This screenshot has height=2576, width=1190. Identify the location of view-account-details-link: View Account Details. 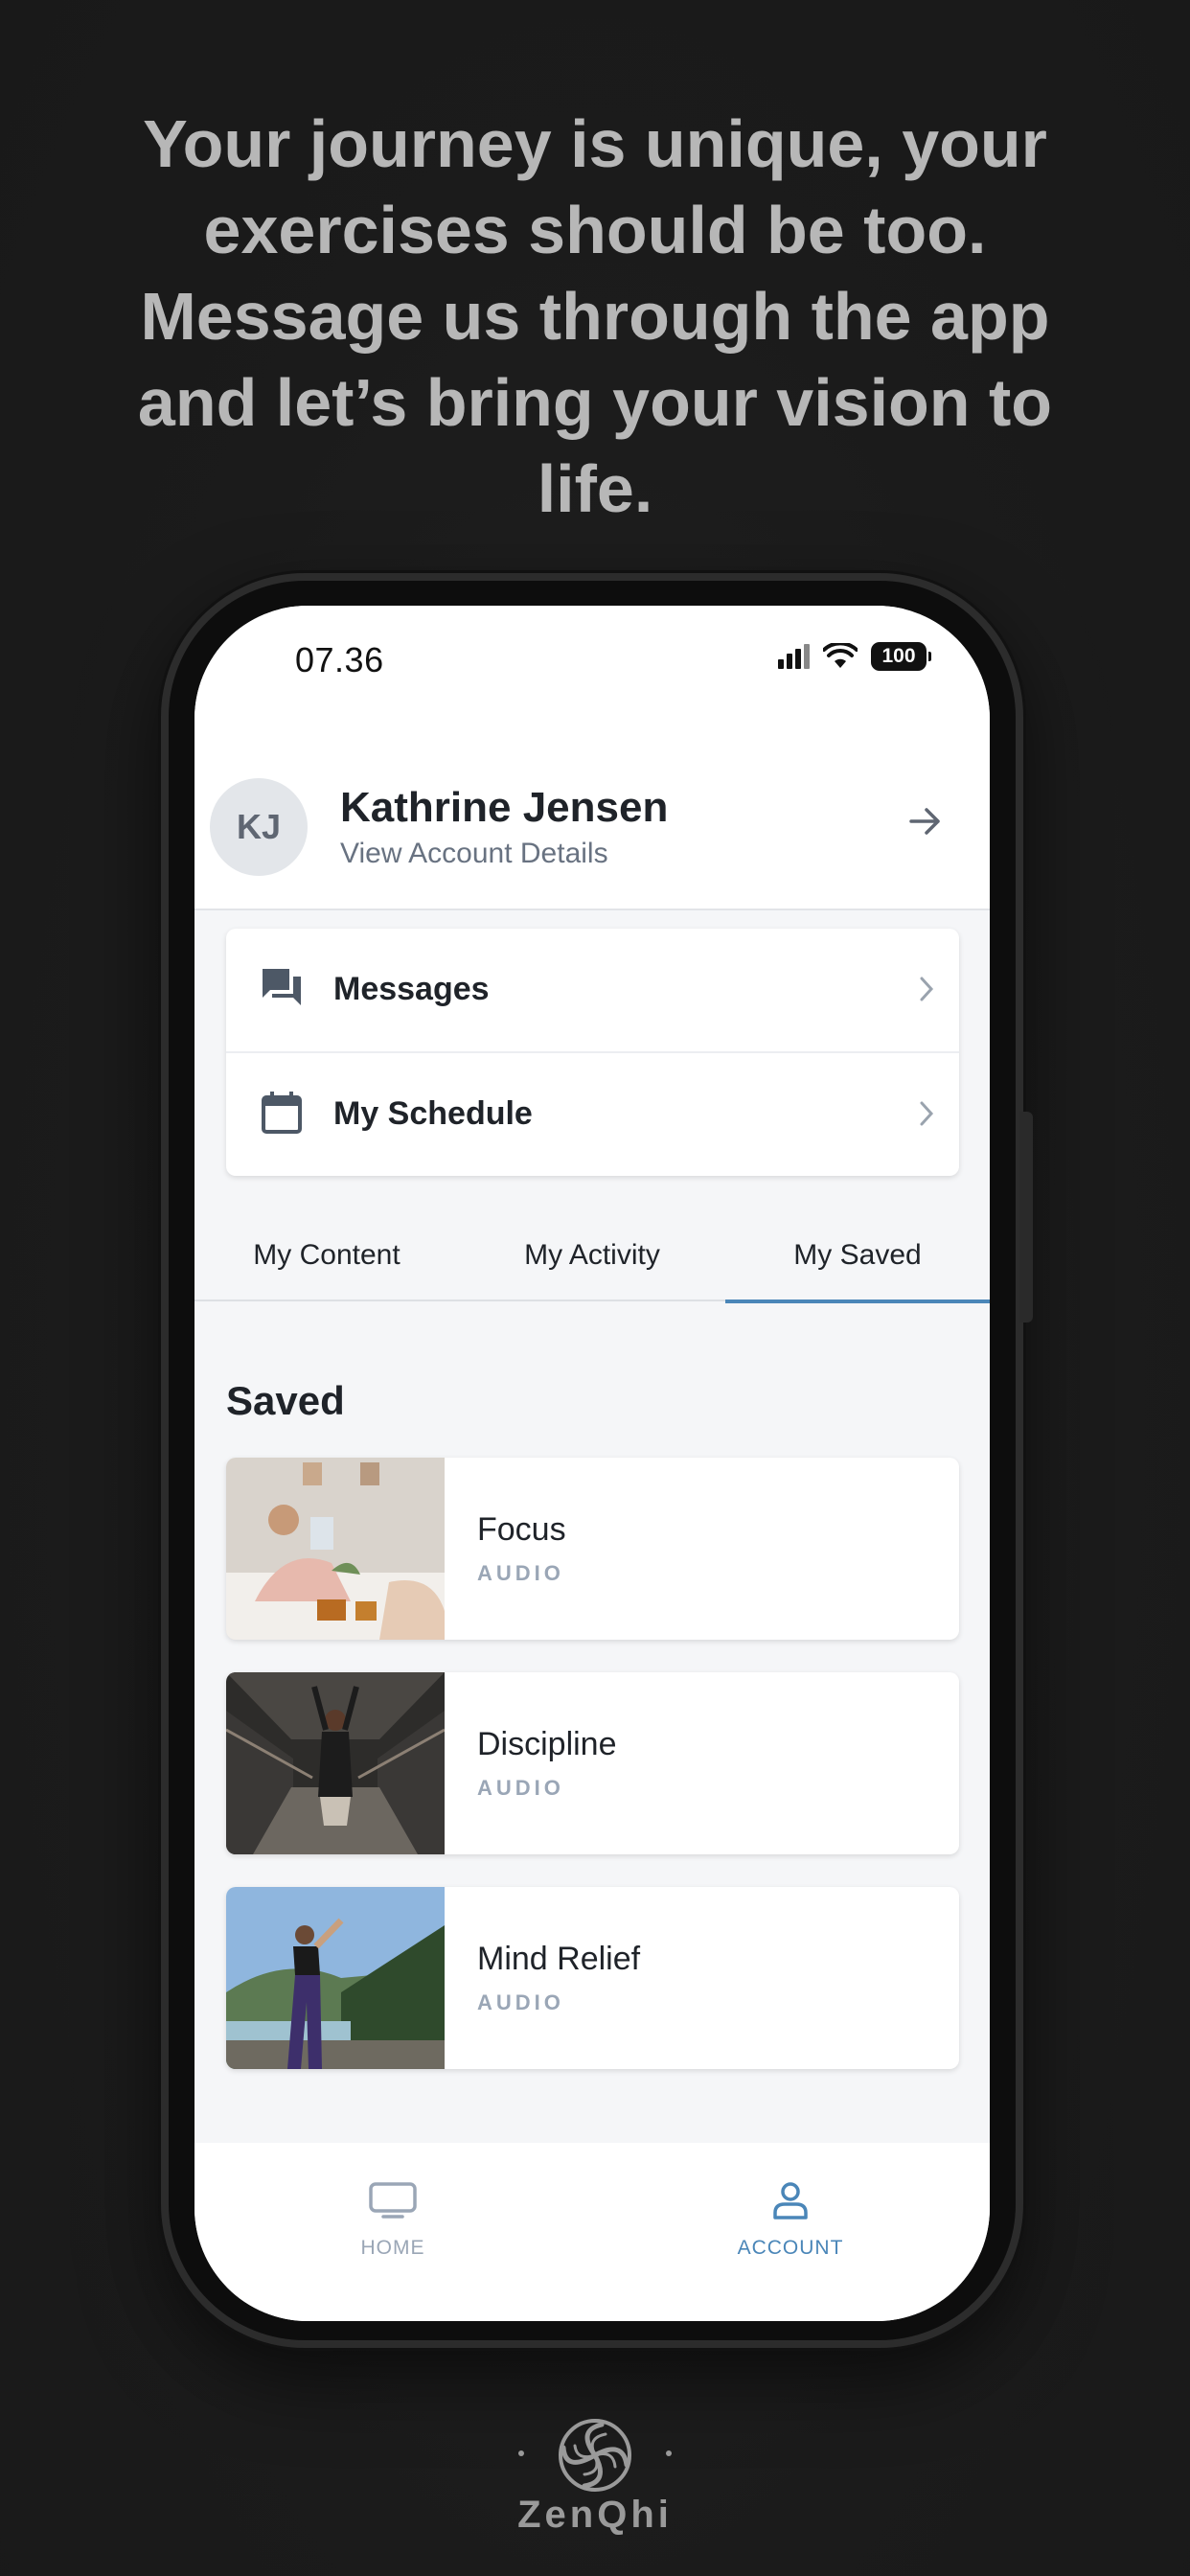
(474, 854).